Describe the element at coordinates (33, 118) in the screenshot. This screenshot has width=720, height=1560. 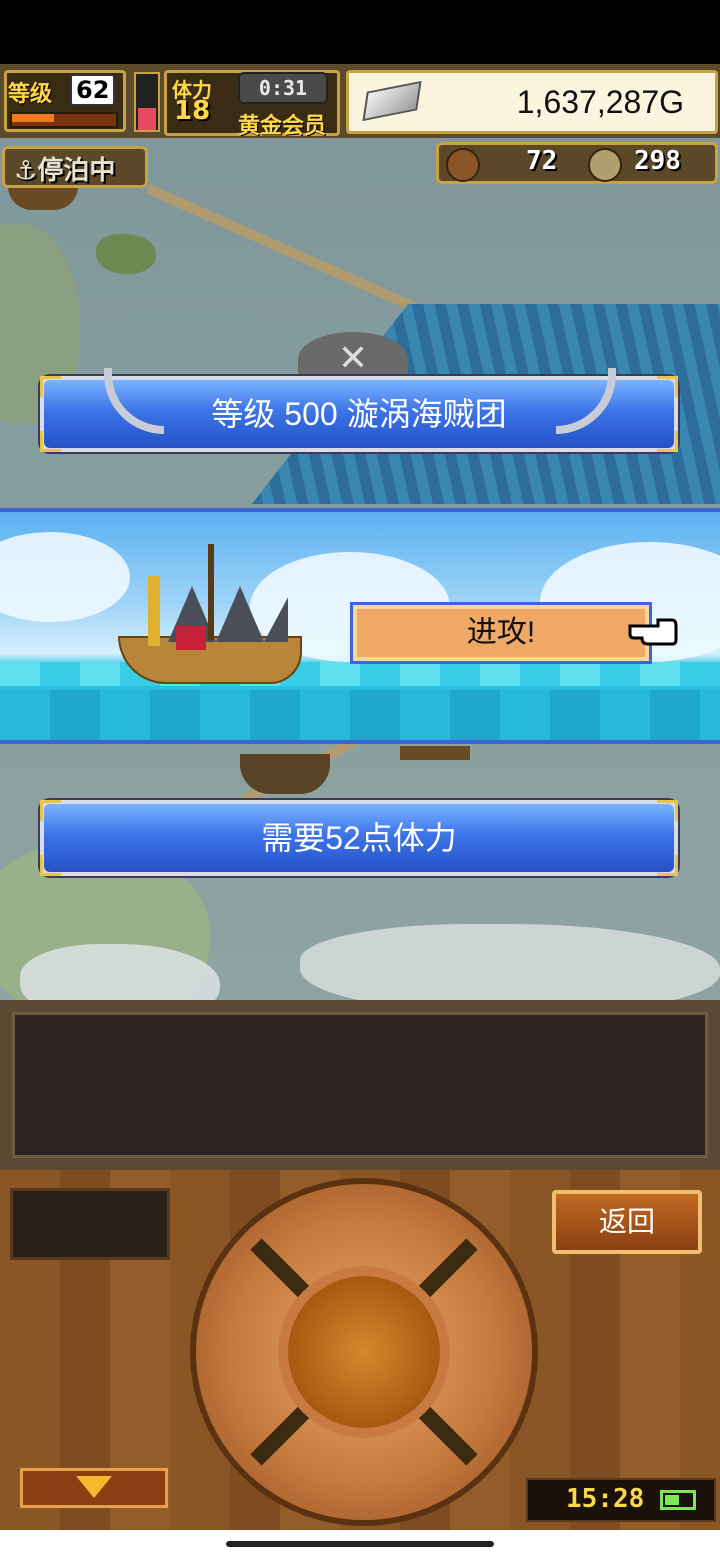
I see `experience-fill` at that location.